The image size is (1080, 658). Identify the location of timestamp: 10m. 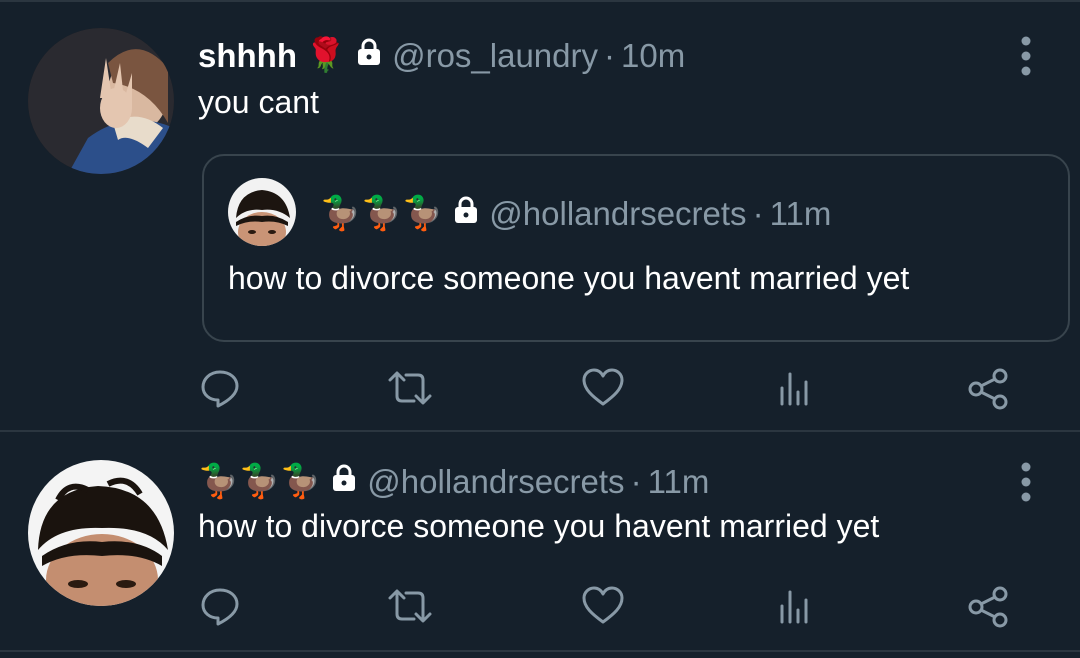
(653, 56).